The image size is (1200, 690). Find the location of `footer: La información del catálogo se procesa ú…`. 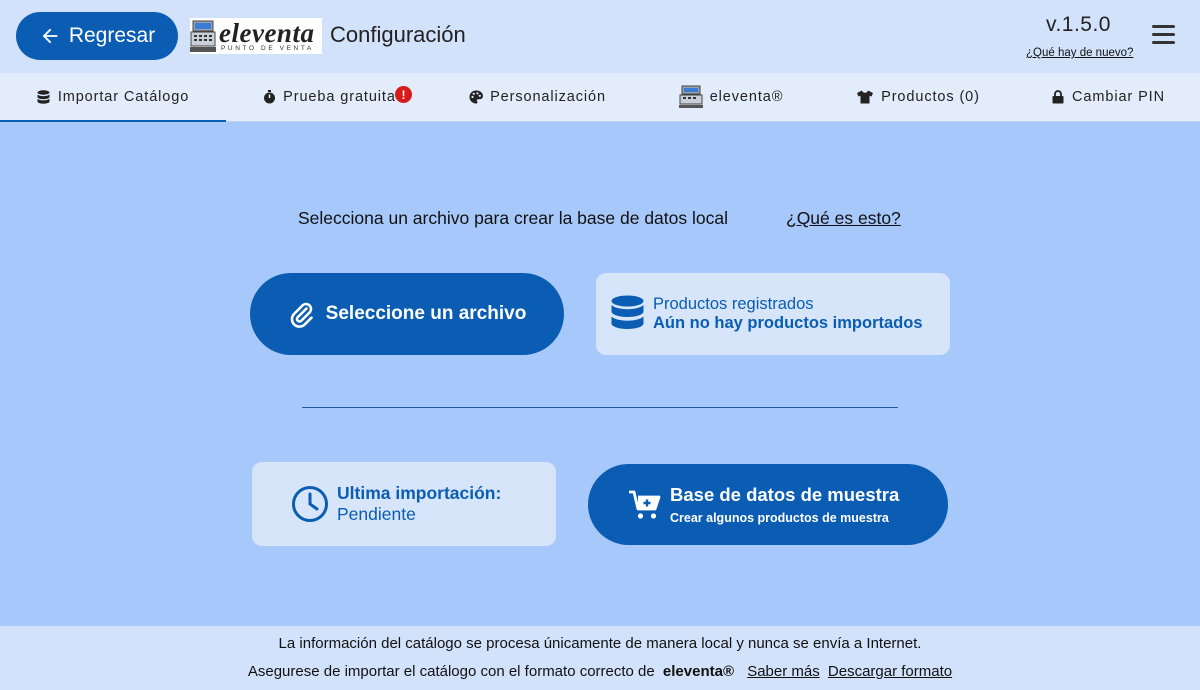

footer: La información del catálogo se procesa ú… is located at coordinates (600, 658).